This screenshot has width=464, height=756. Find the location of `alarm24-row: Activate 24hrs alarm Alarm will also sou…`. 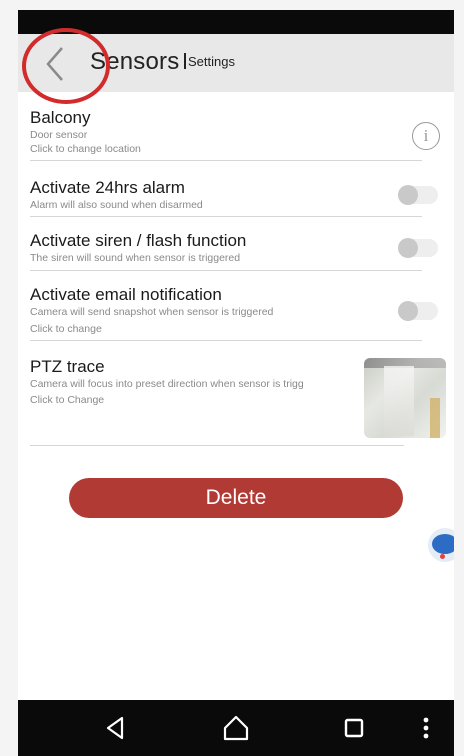

alarm24-row: Activate 24hrs alarm Alarm will also sou… is located at coordinates (230, 195).